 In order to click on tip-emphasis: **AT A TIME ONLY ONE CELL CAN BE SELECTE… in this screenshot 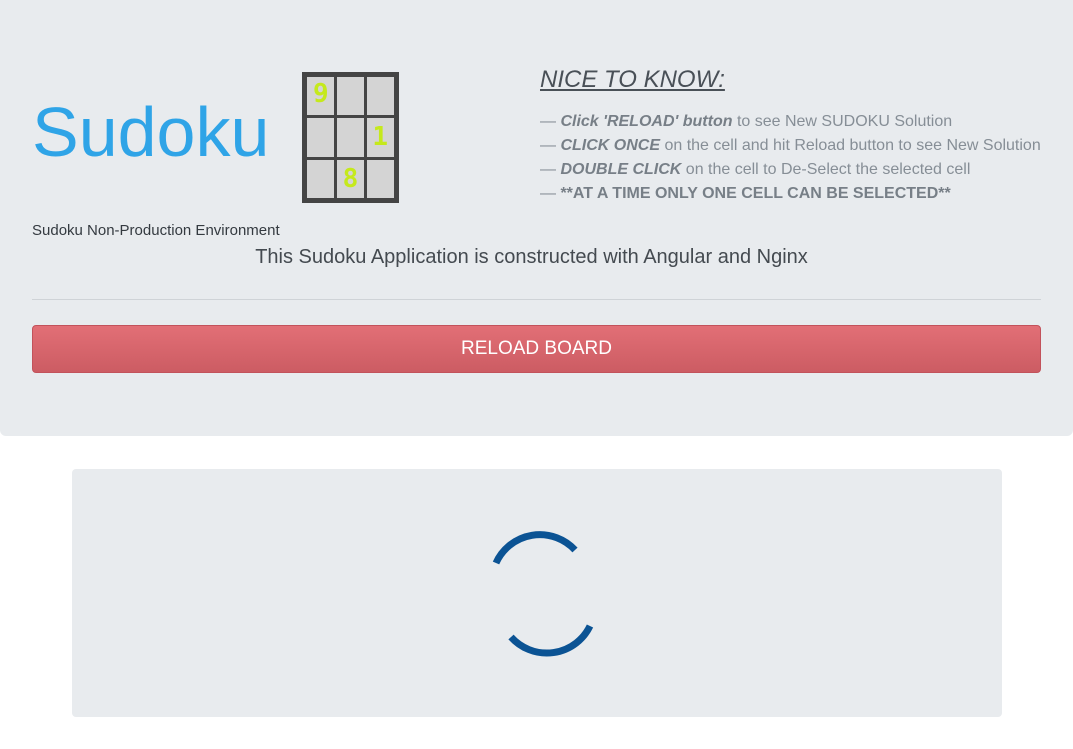, I will do `click(755, 193)`.